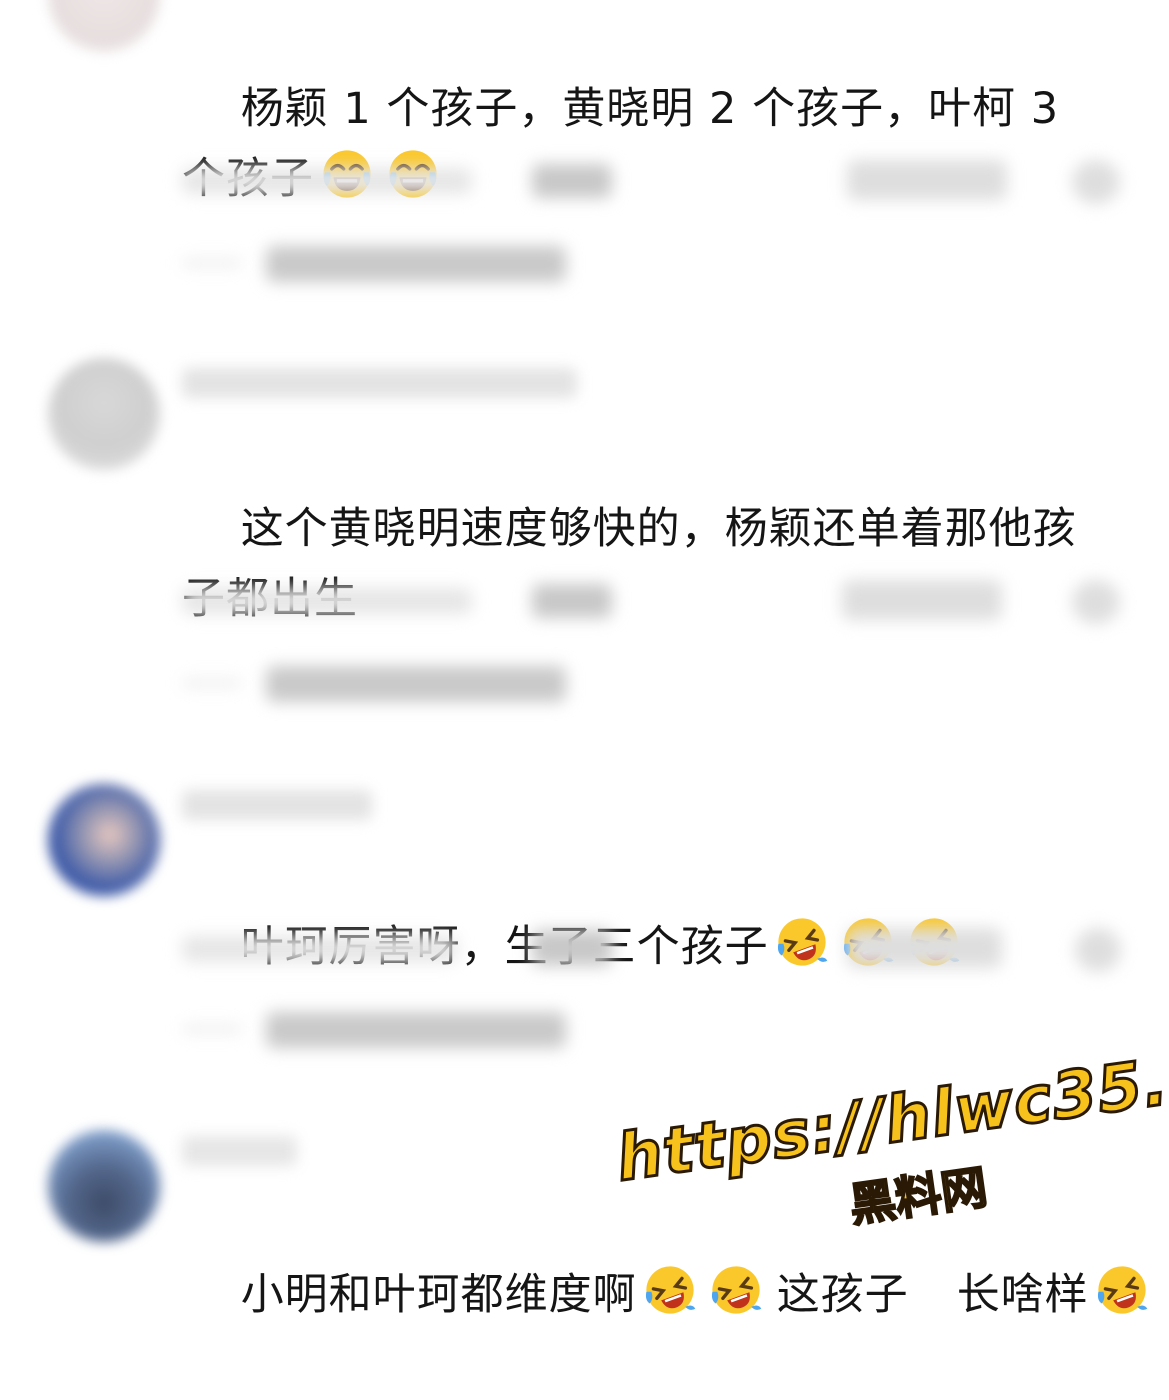 The width and height of the screenshot is (1169, 1400). What do you see at coordinates (438, 1295) in the screenshot?
I see `comment-text-content: 小明和叶珂都维度啊` at bounding box center [438, 1295].